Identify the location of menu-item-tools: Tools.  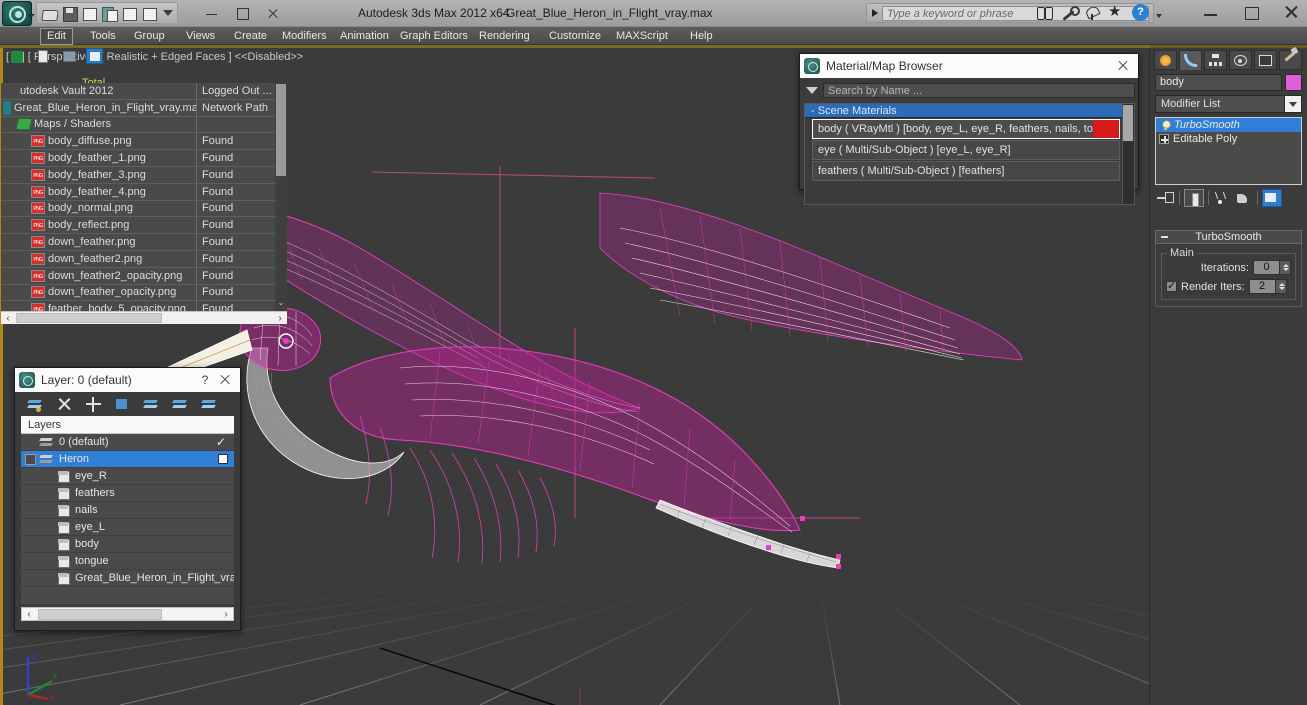
(103, 36).